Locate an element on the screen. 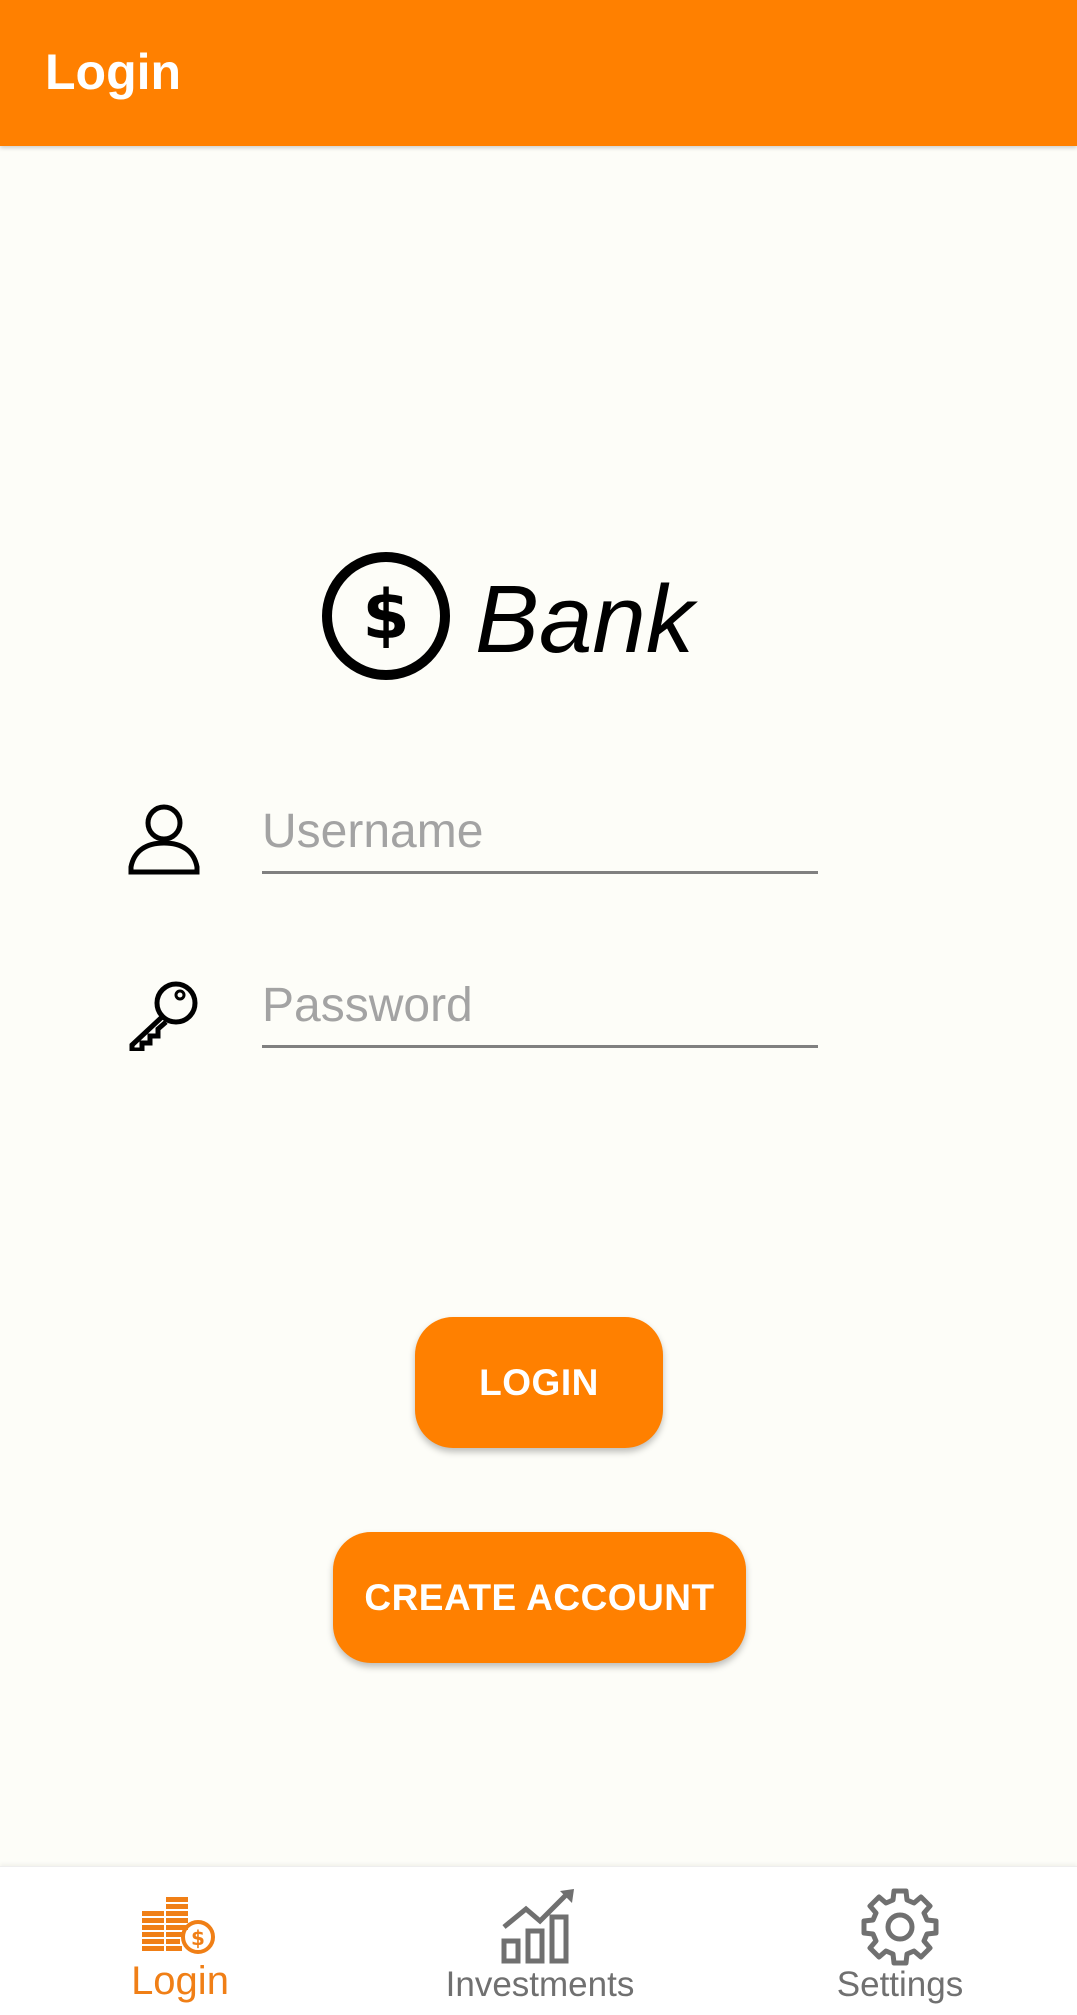  gear-icon is located at coordinates (900, 1927).